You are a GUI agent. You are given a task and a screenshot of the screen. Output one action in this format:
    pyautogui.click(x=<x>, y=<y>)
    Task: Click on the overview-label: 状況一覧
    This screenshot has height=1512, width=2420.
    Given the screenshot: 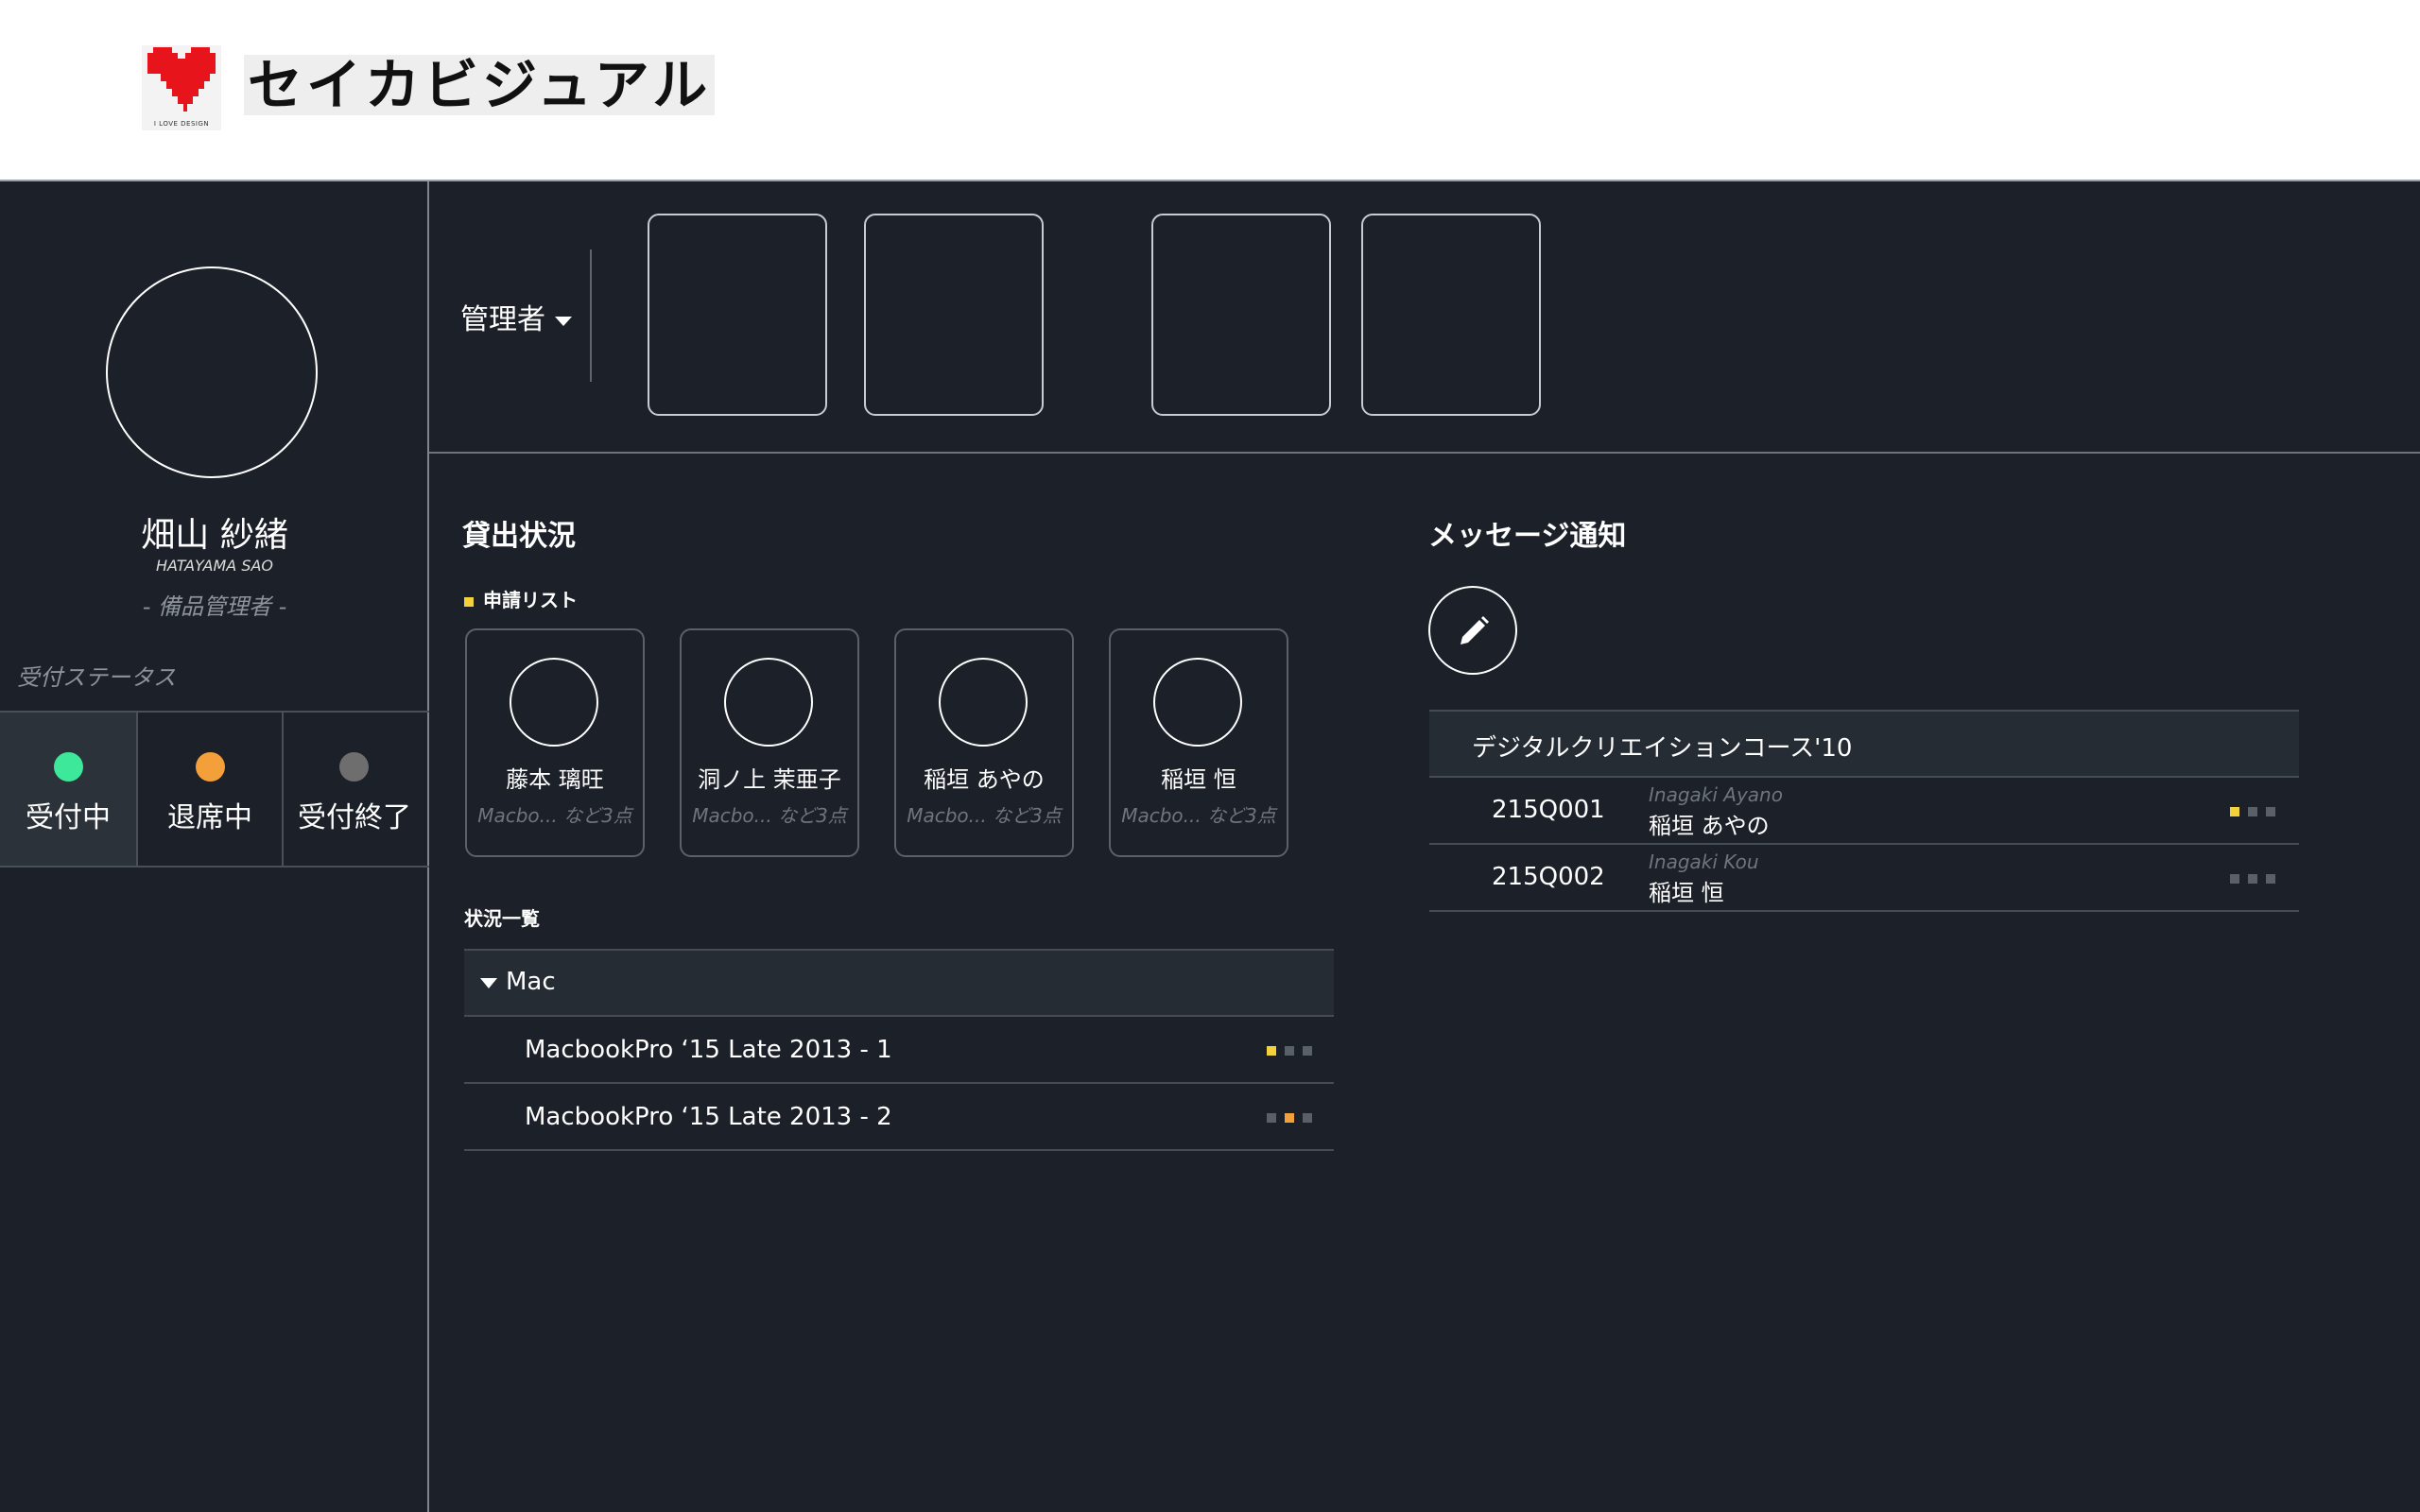 What is the action you would take?
    pyautogui.click(x=502, y=918)
    